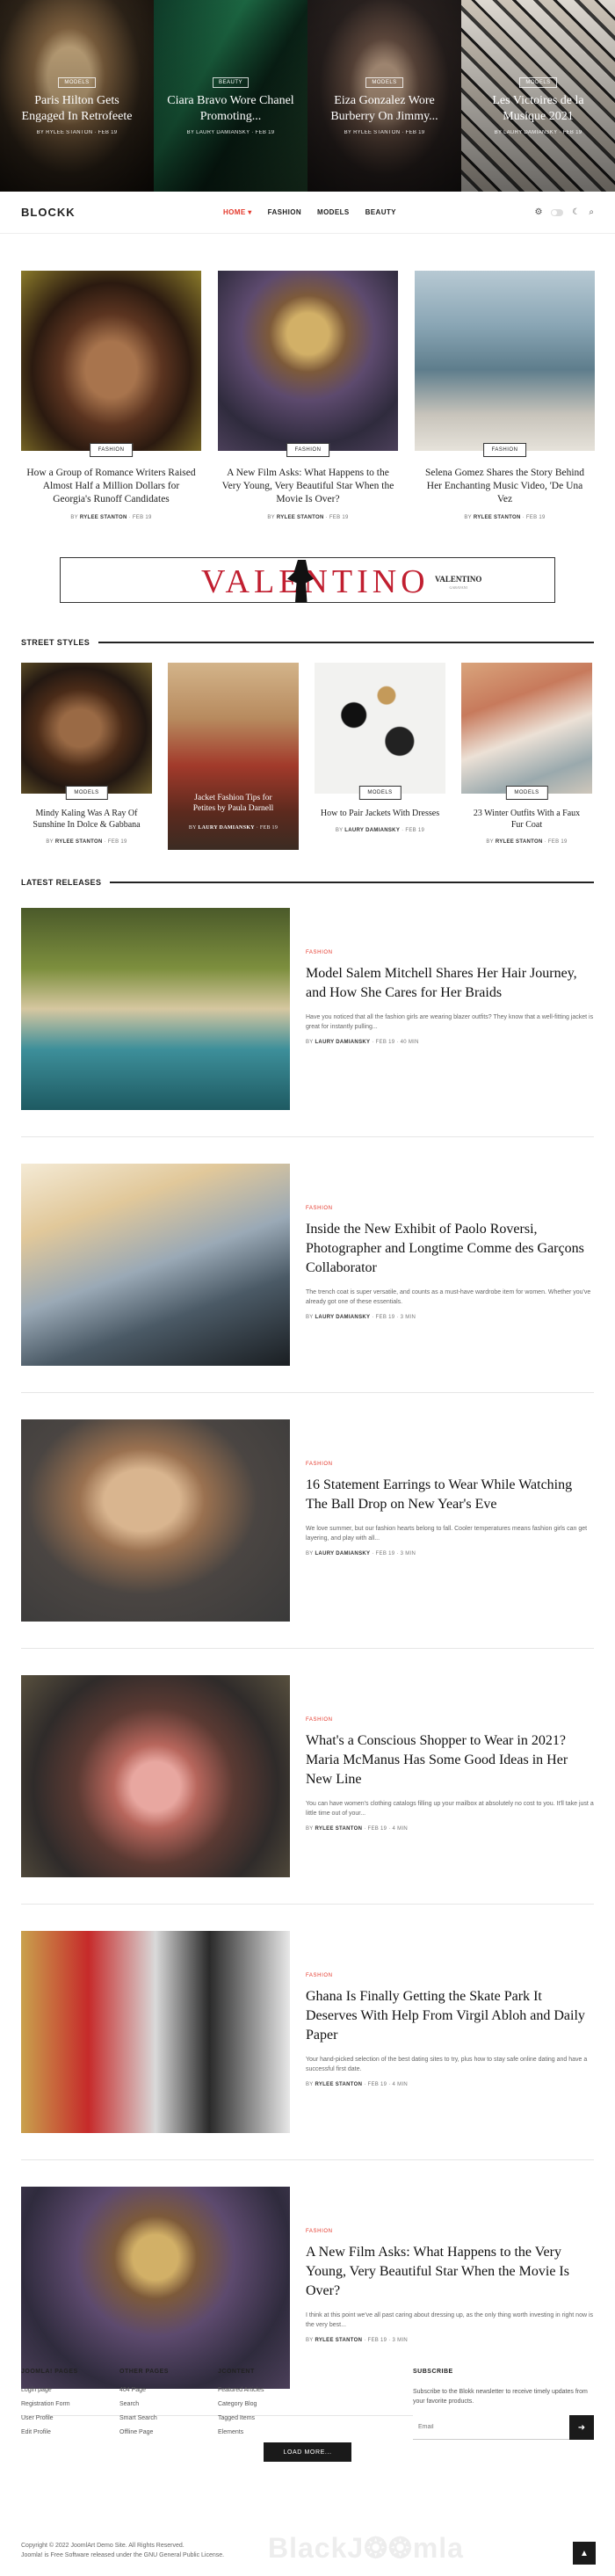 The image size is (615, 2576). Describe the element at coordinates (491, 2427) in the screenshot. I see `email-field` at that location.